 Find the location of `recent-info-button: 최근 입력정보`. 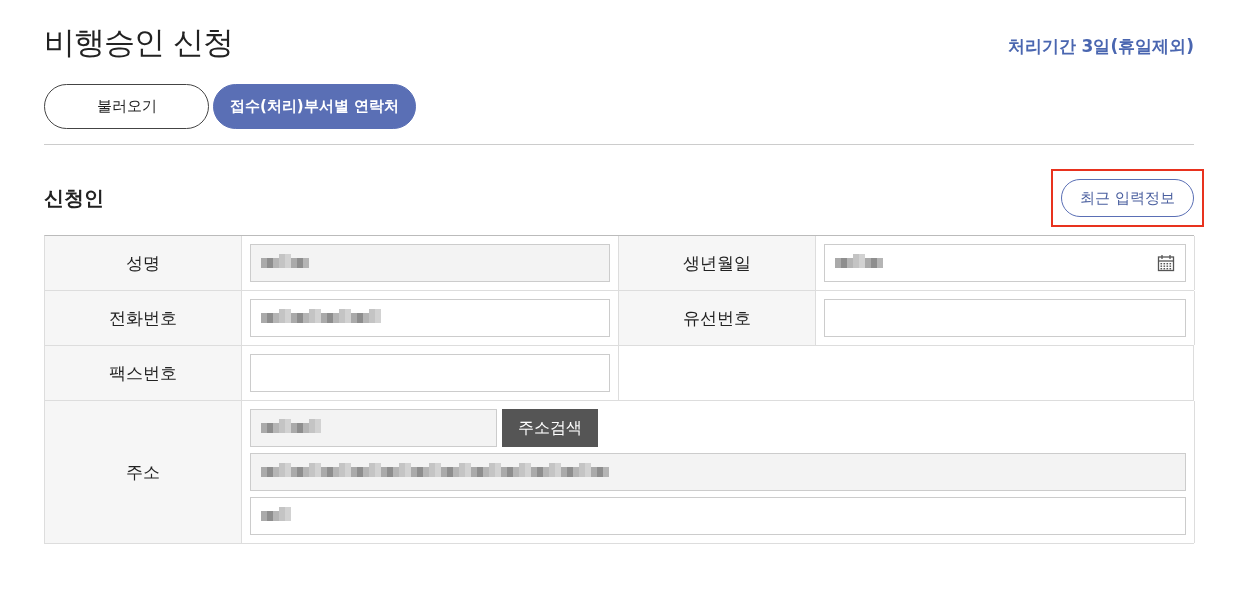

recent-info-button: 최근 입력정보 is located at coordinates (1127, 198).